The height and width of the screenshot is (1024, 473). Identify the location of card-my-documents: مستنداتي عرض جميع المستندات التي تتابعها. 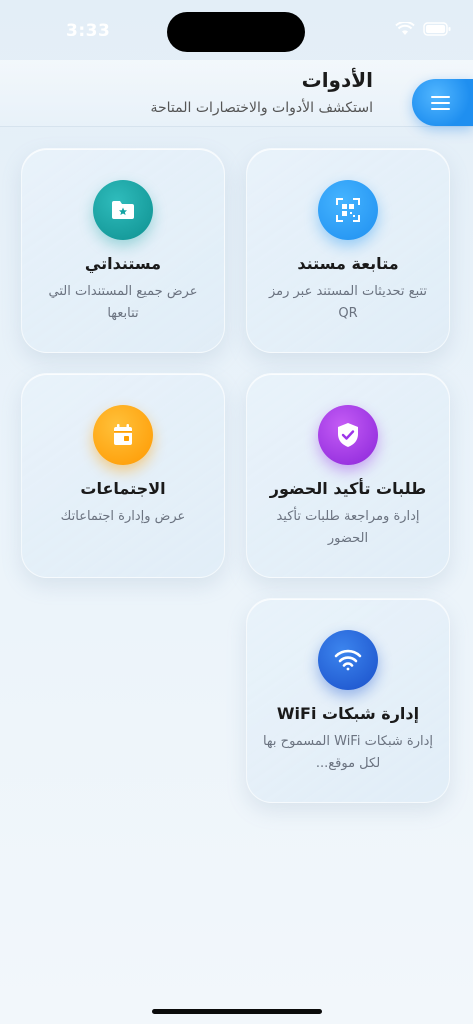
(123, 250).